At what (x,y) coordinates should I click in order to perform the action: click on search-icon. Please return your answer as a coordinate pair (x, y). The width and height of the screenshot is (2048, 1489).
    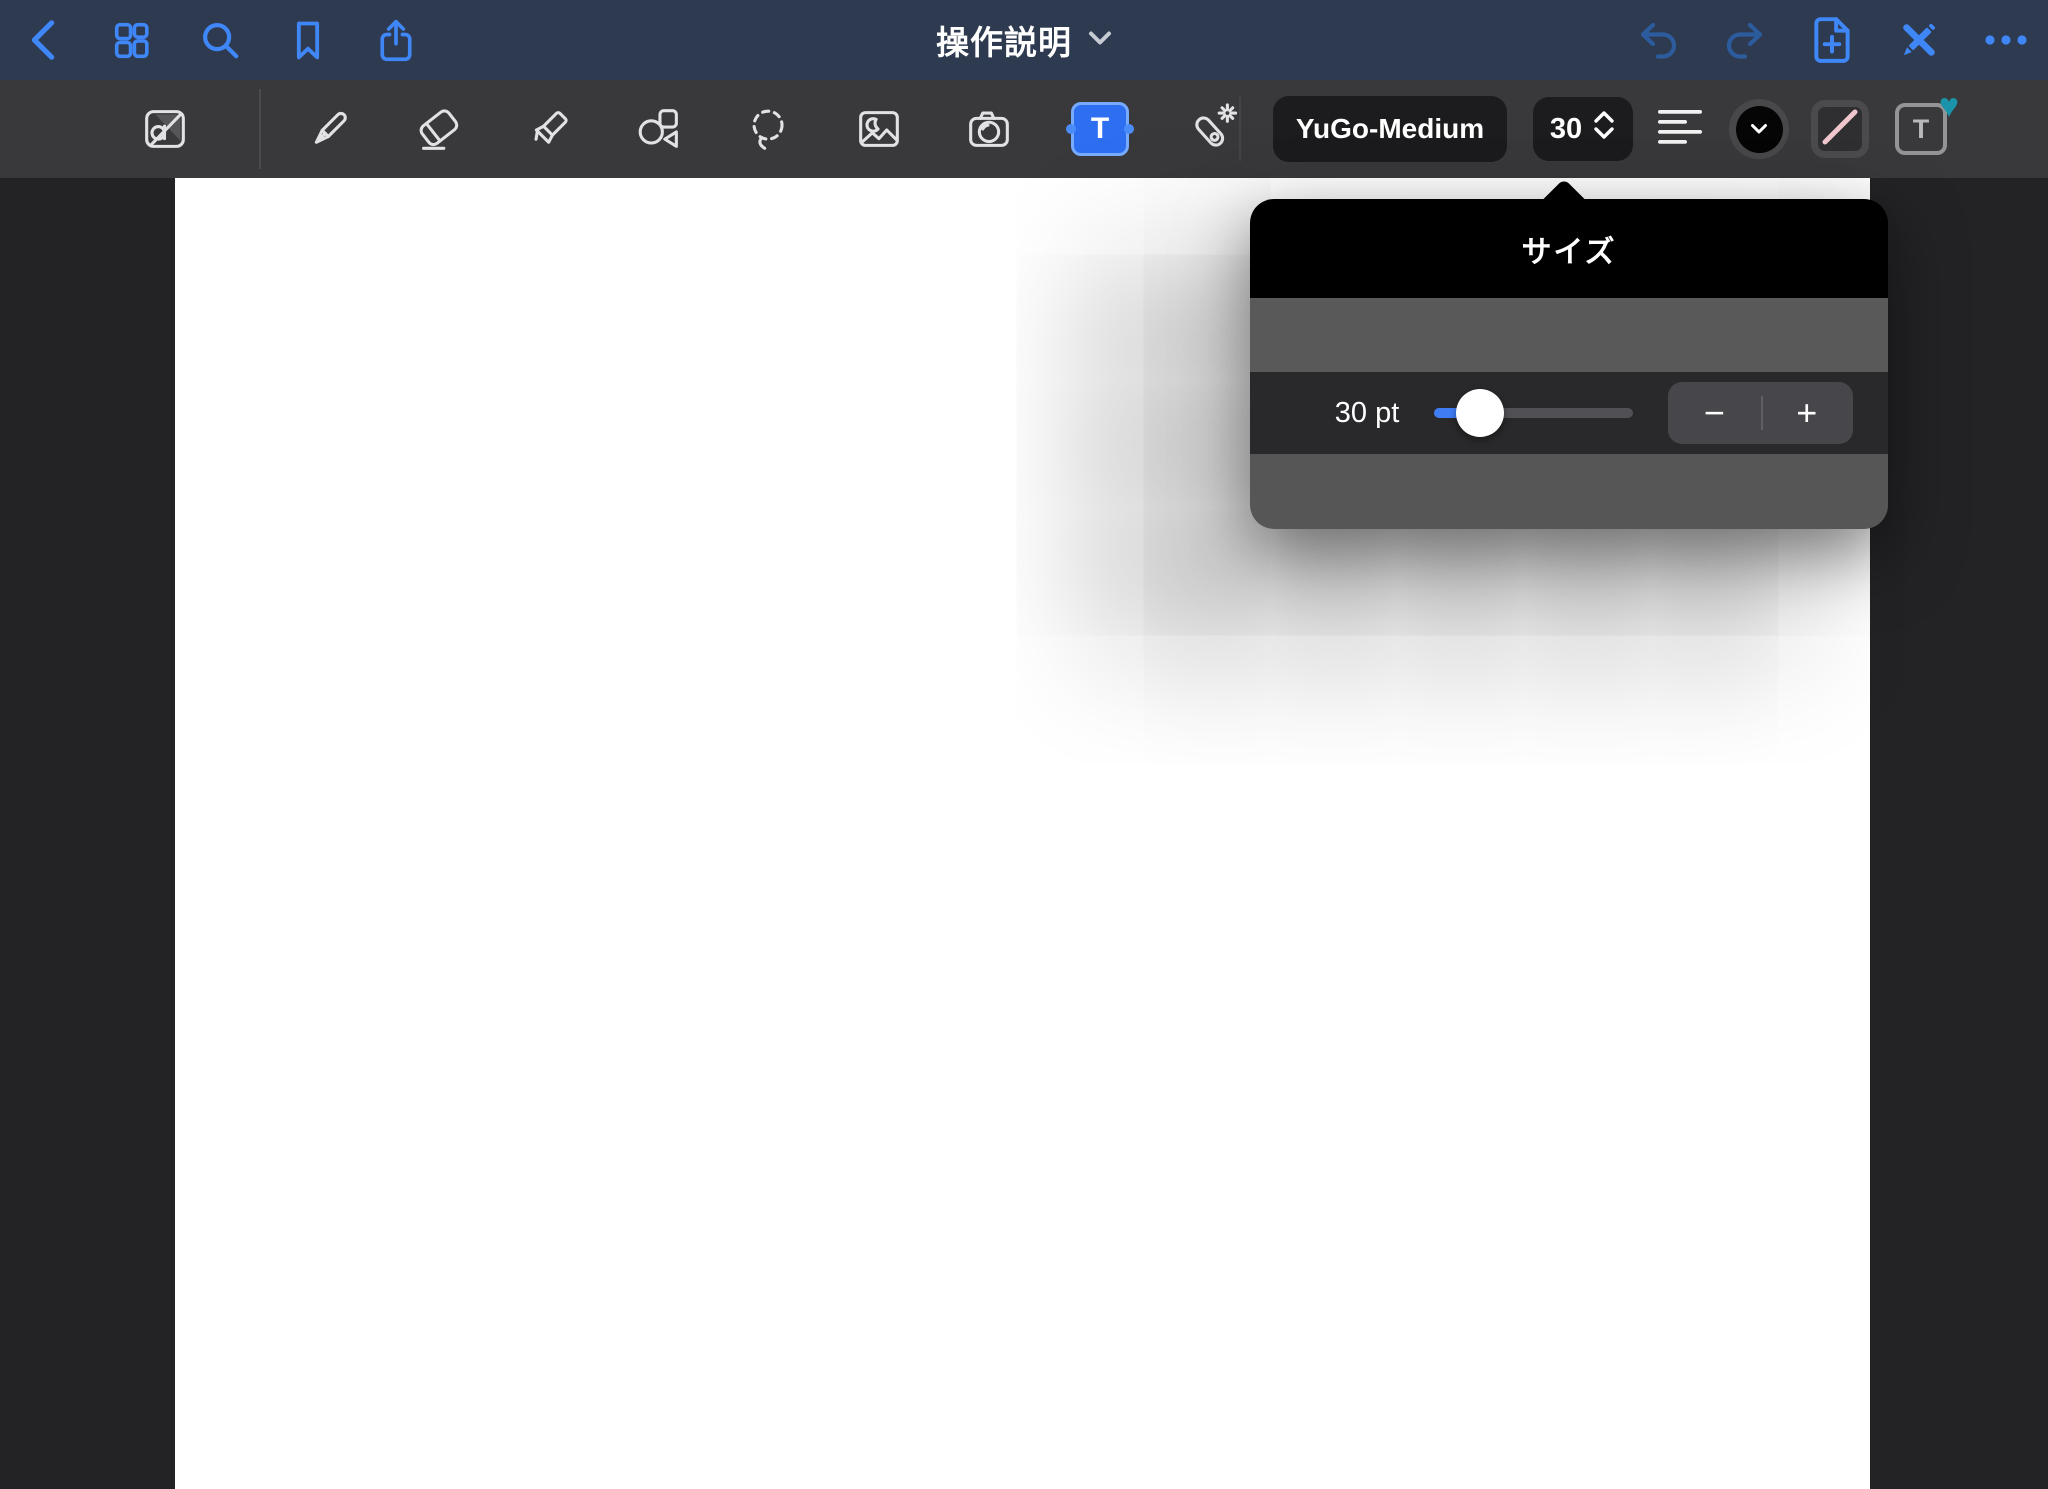
    Looking at the image, I should click on (220, 40).